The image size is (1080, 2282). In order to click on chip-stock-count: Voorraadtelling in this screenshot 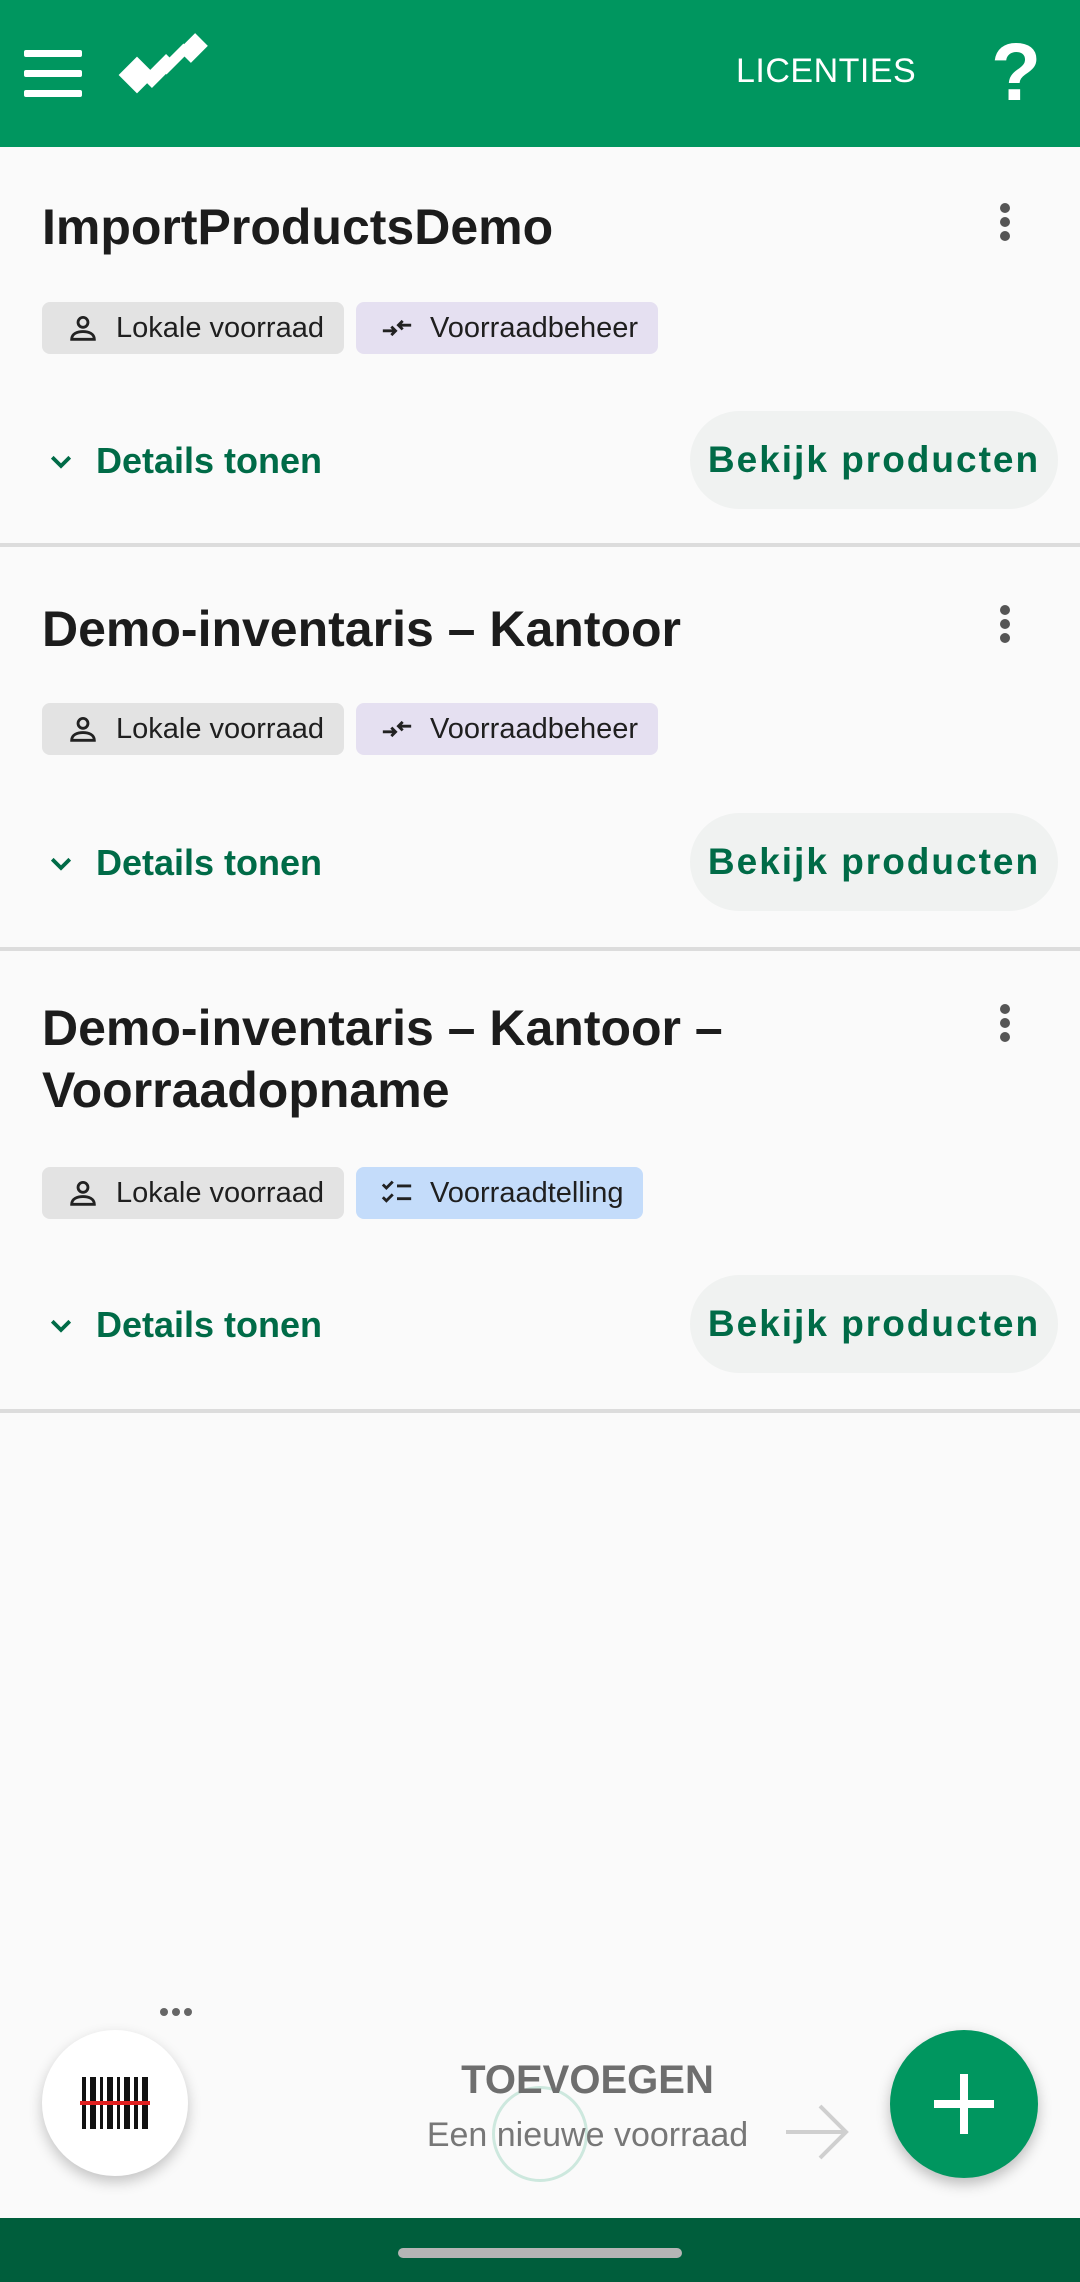, I will do `click(500, 1193)`.